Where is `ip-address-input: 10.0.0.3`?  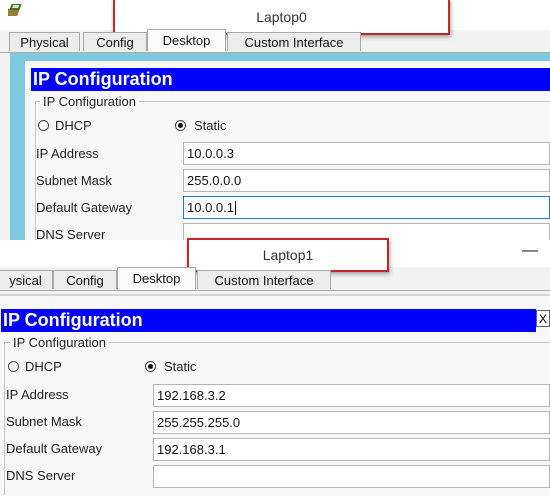 ip-address-input: 10.0.0.3 is located at coordinates (366, 153).